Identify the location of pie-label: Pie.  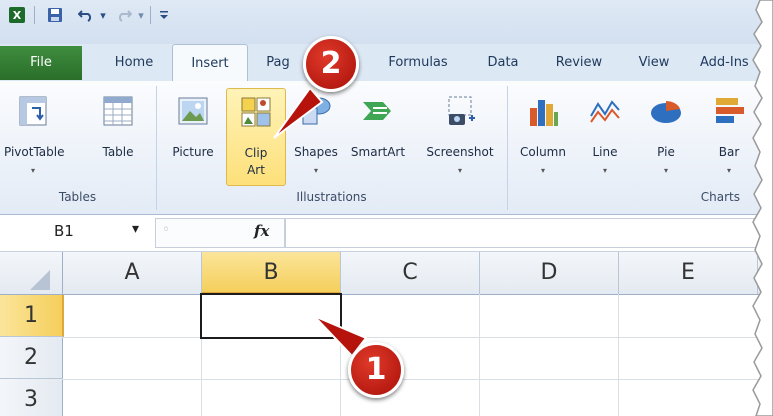
(666, 152).